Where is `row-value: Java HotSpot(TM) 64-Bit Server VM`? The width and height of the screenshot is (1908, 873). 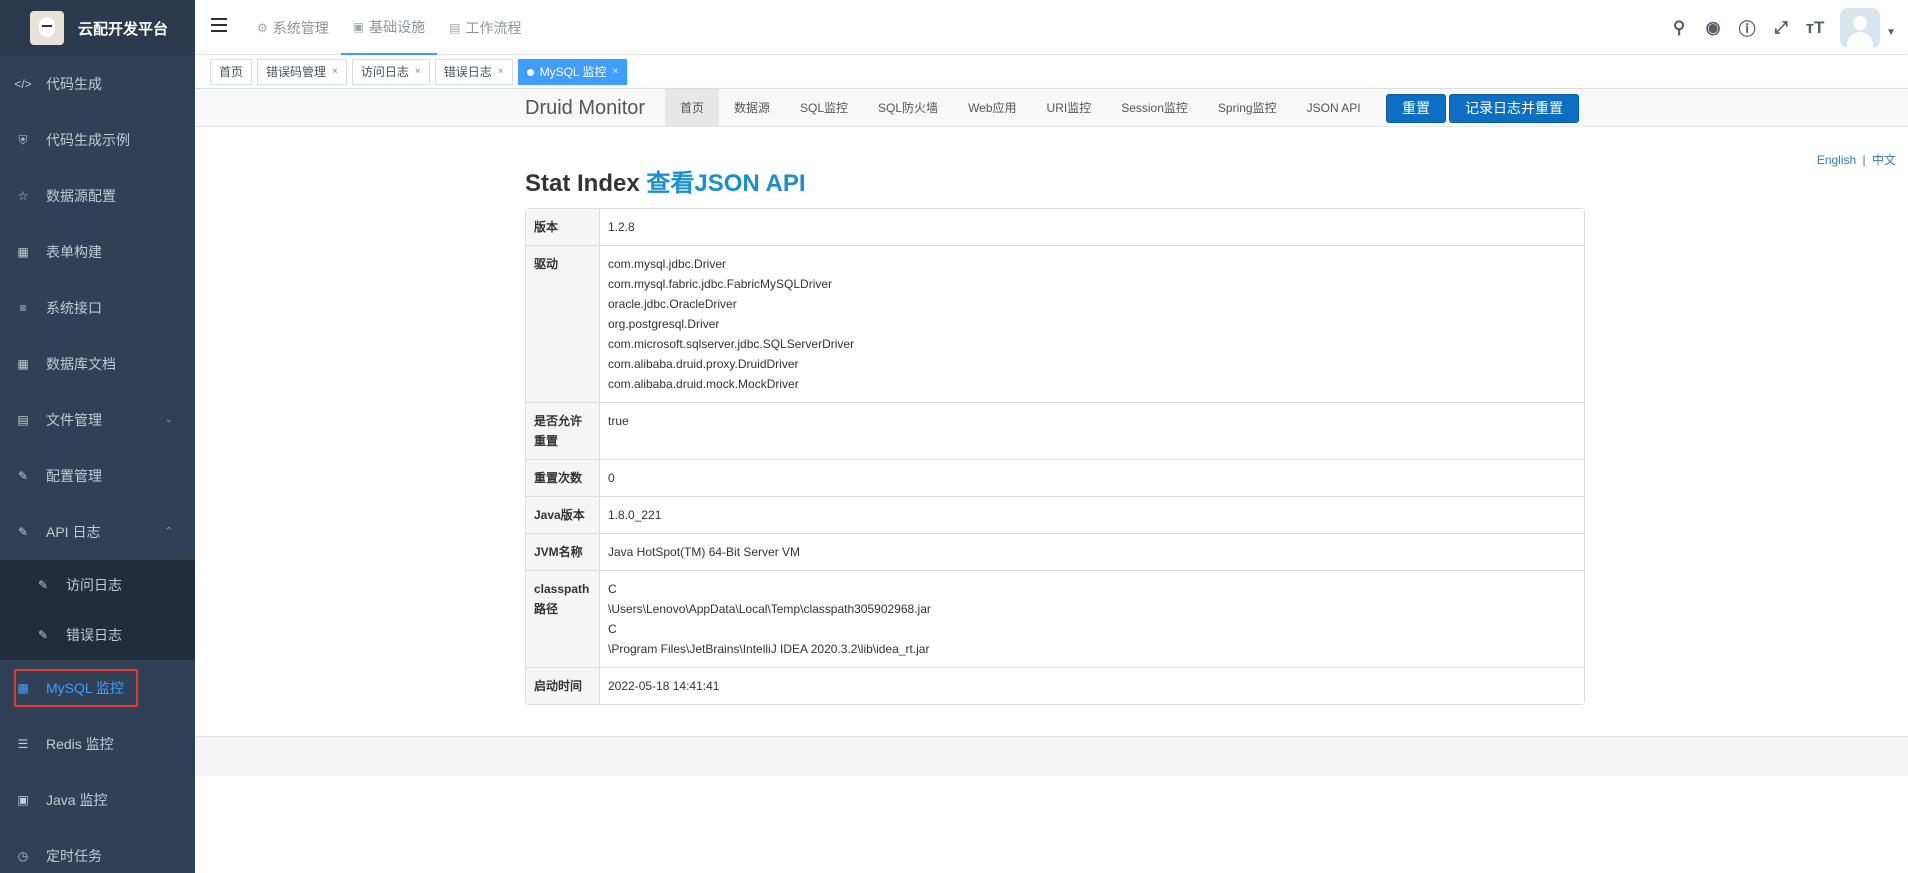 row-value: Java HotSpot(TM) 64-Bit Server VM is located at coordinates (1092, 551).